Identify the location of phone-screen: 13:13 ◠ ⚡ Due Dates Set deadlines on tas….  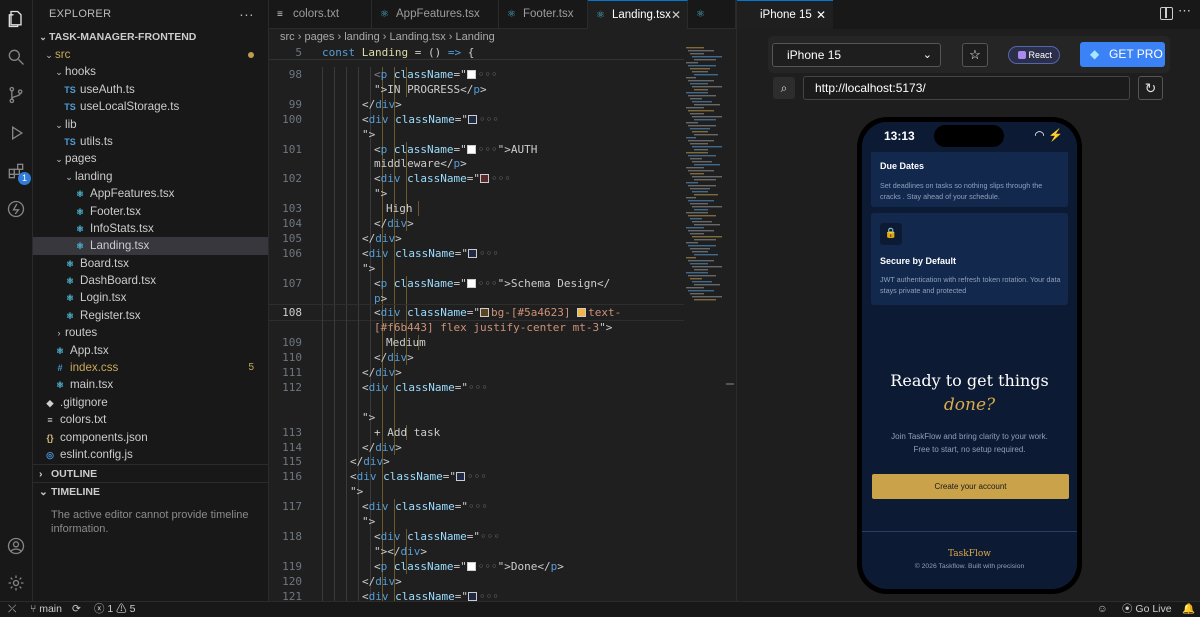
(969, 355).